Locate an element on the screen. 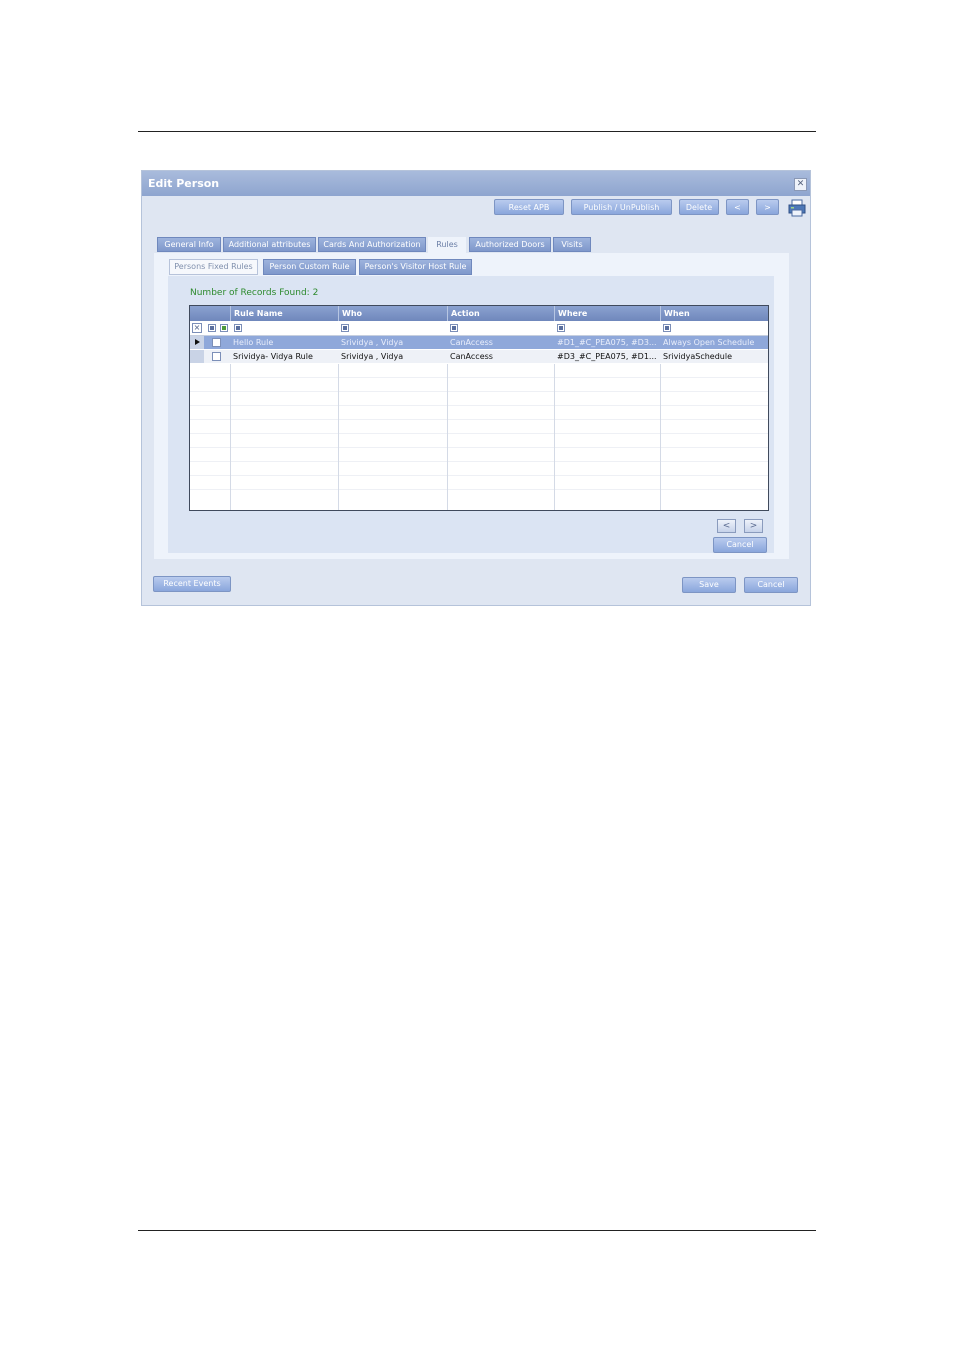 The width and height of the screenshot is (954, 1350). filter-when is located at coordinates (667, 328).